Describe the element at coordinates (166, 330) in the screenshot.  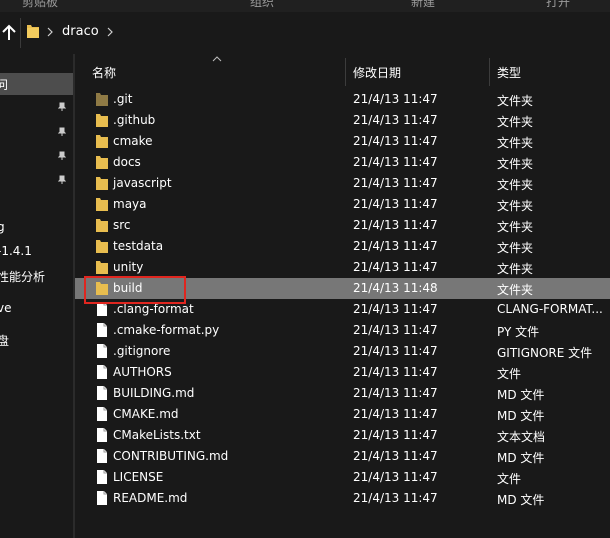
I see `file-name: .cmake-format.py` at that location.